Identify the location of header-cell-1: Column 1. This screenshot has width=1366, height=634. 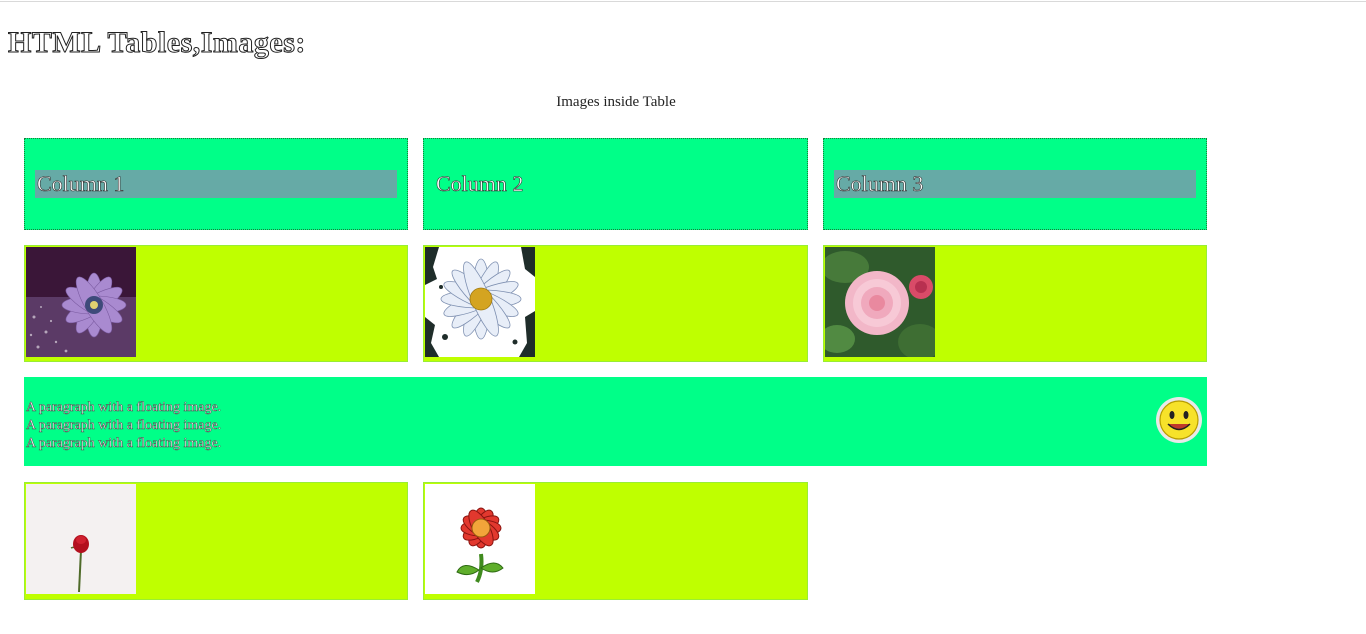
(216, 184).